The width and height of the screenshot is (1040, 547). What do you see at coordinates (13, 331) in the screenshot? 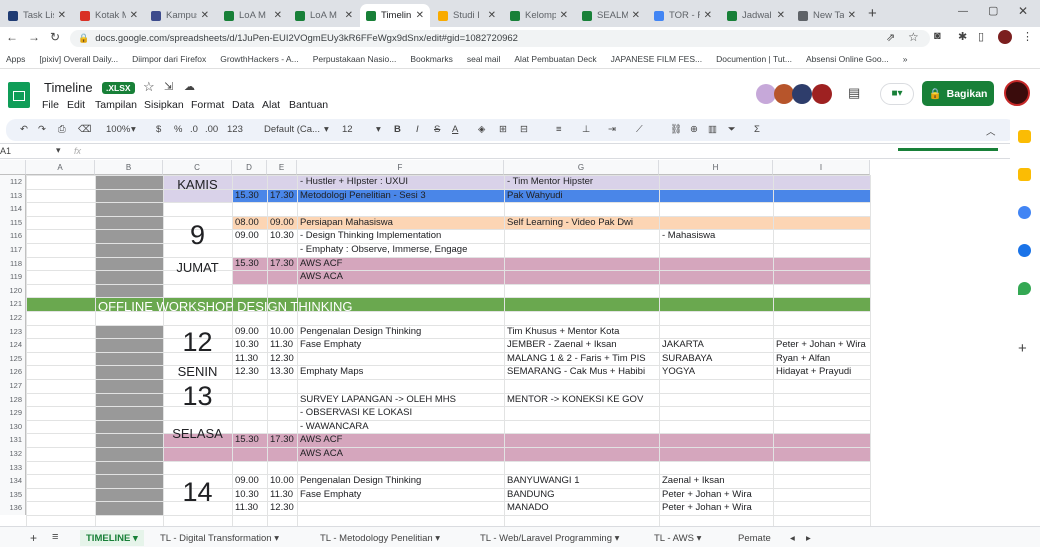
I see `row-header: 123` at bounding box center [13, 331].